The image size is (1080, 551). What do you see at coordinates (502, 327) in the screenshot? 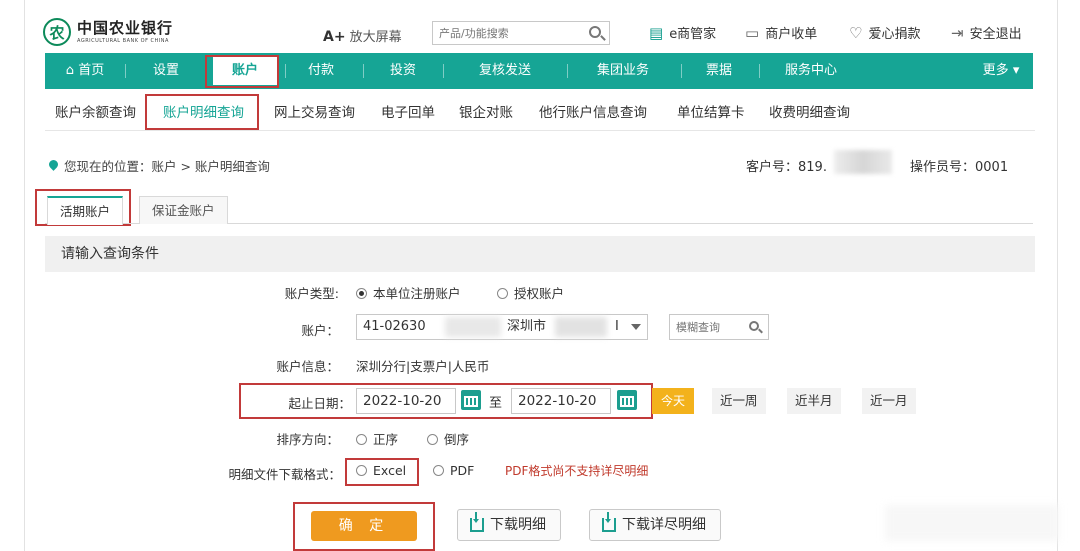
I see `account-select: 41-02630 深圳市 I` at bounding box center [502, 327].